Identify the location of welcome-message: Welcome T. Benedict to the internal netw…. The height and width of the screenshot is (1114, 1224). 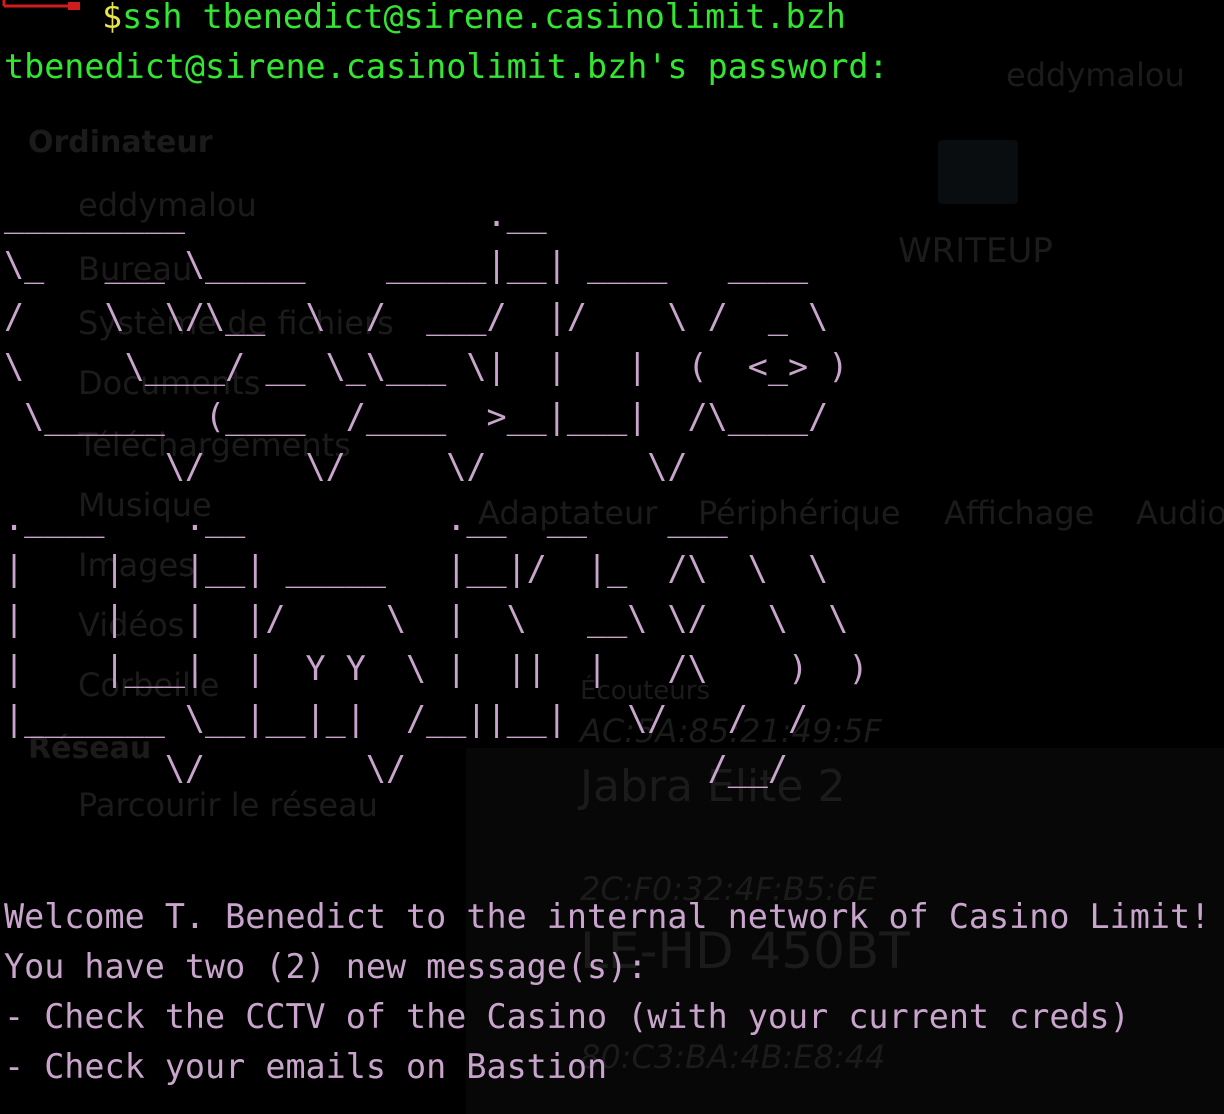
(607, 916).